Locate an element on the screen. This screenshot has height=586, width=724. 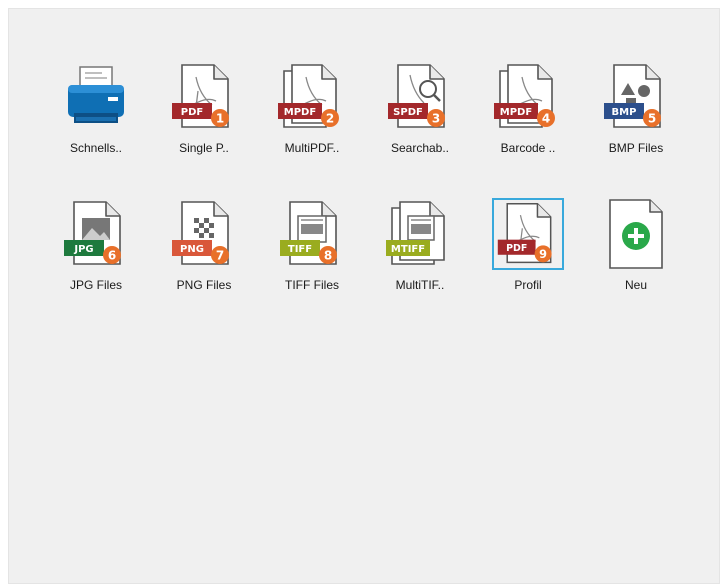
svg-text: 8 is located at coordinates (328, 256).